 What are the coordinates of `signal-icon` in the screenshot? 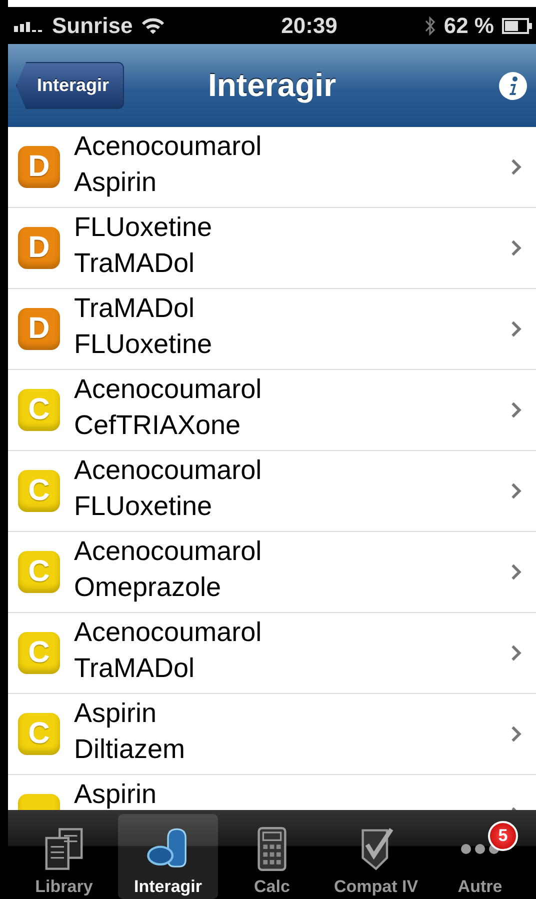 It's located at (29, 26).